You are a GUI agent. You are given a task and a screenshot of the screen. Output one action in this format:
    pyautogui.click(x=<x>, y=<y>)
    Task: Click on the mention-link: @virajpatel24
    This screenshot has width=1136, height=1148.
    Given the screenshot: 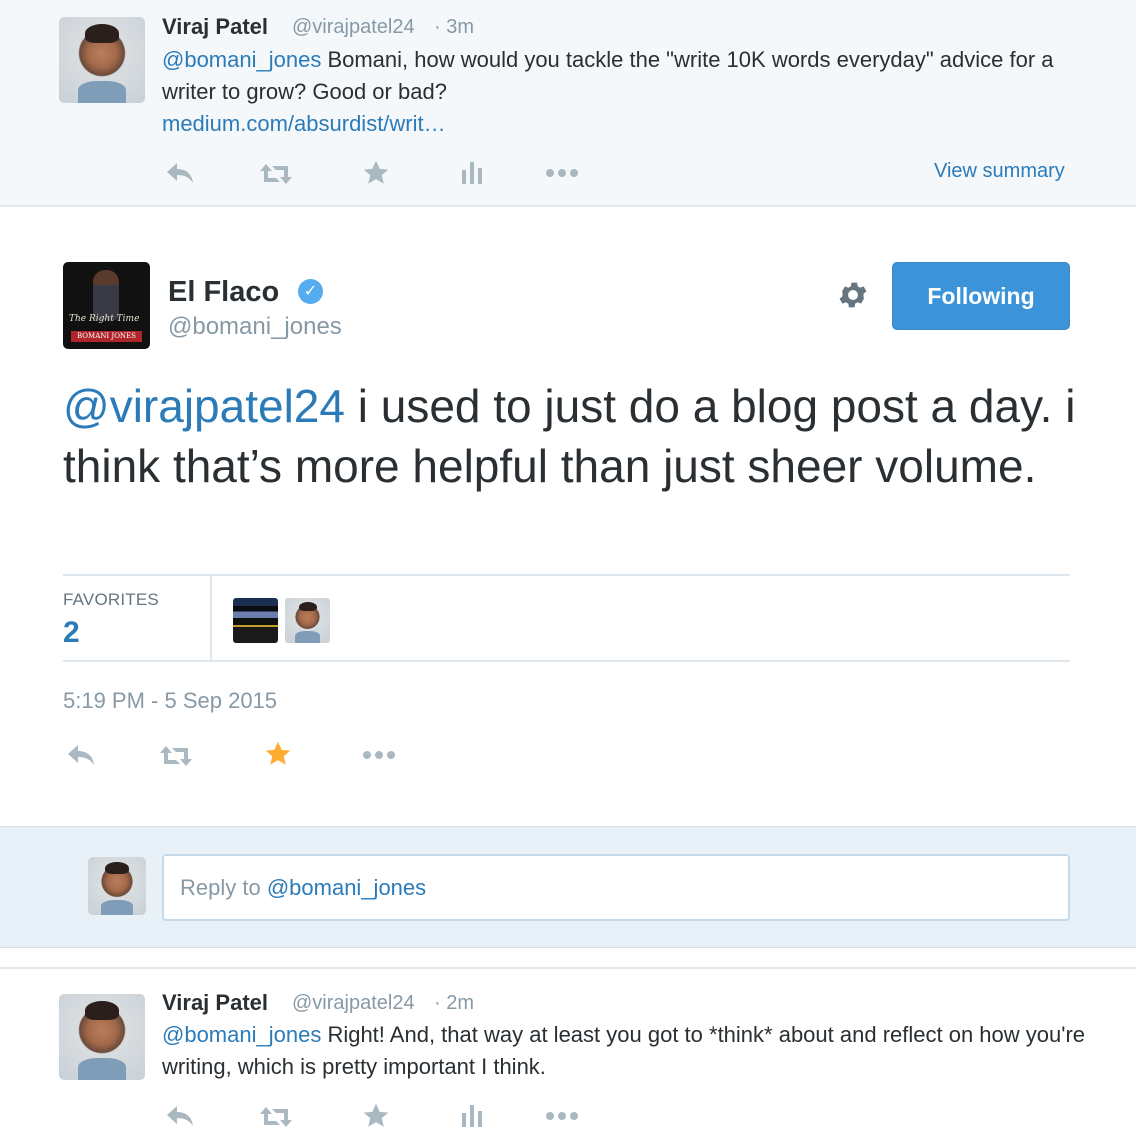 What is the action you would take?
    pyautogui.click(x=204, y=406)
    